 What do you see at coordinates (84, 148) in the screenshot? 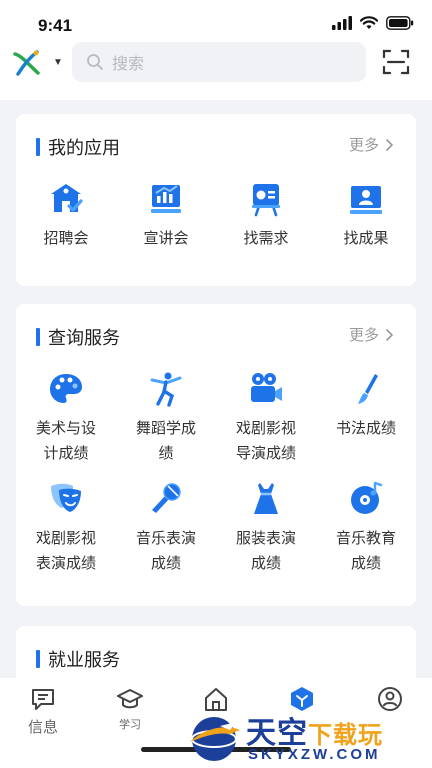
I see `my-apps-title: 我的应用` at bounding box center [84, 148].